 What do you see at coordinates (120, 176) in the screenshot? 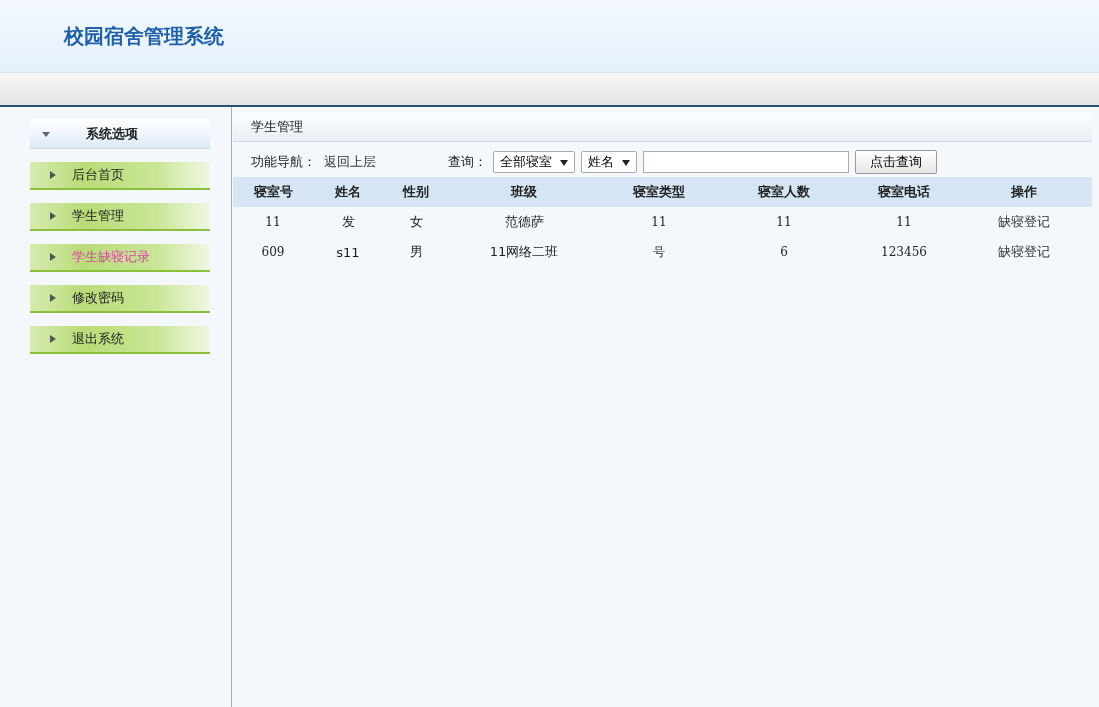
I see `sidebar-item: 后台首页` at bounding box center [120, 176].